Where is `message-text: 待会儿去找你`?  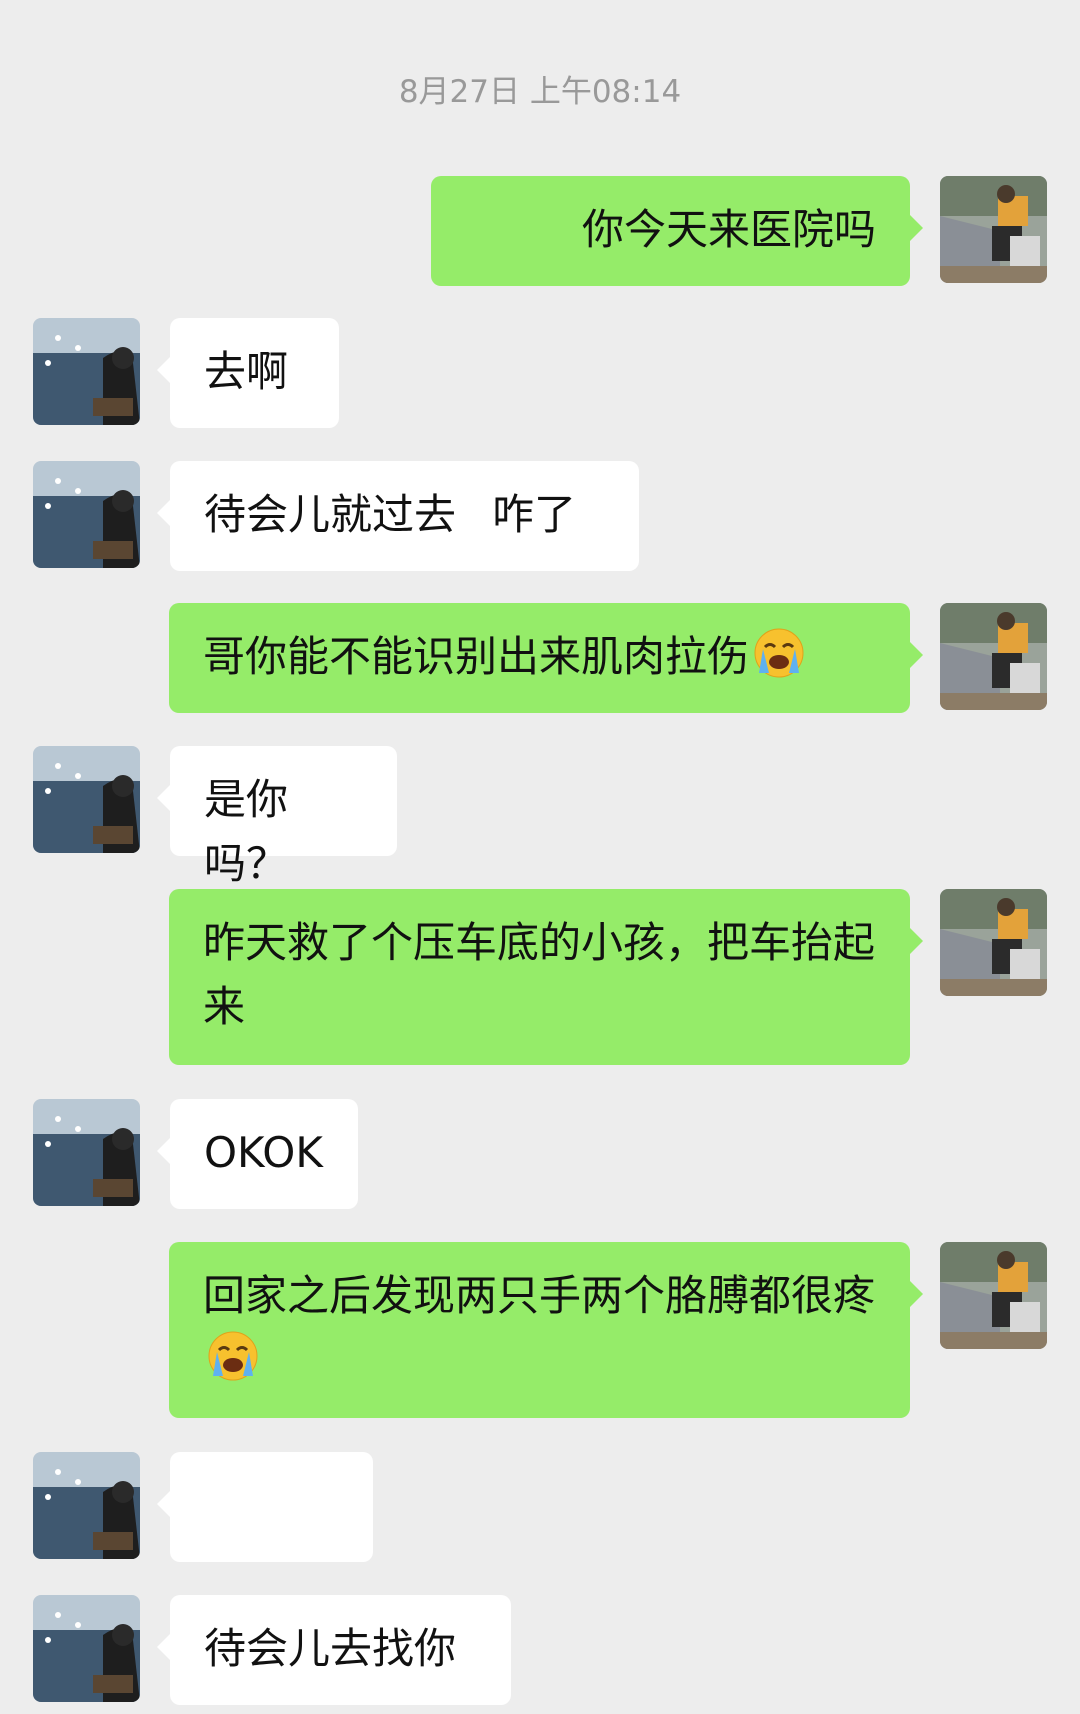
message-text: 待会儿去找你 is located at coordinates (330, 1648).